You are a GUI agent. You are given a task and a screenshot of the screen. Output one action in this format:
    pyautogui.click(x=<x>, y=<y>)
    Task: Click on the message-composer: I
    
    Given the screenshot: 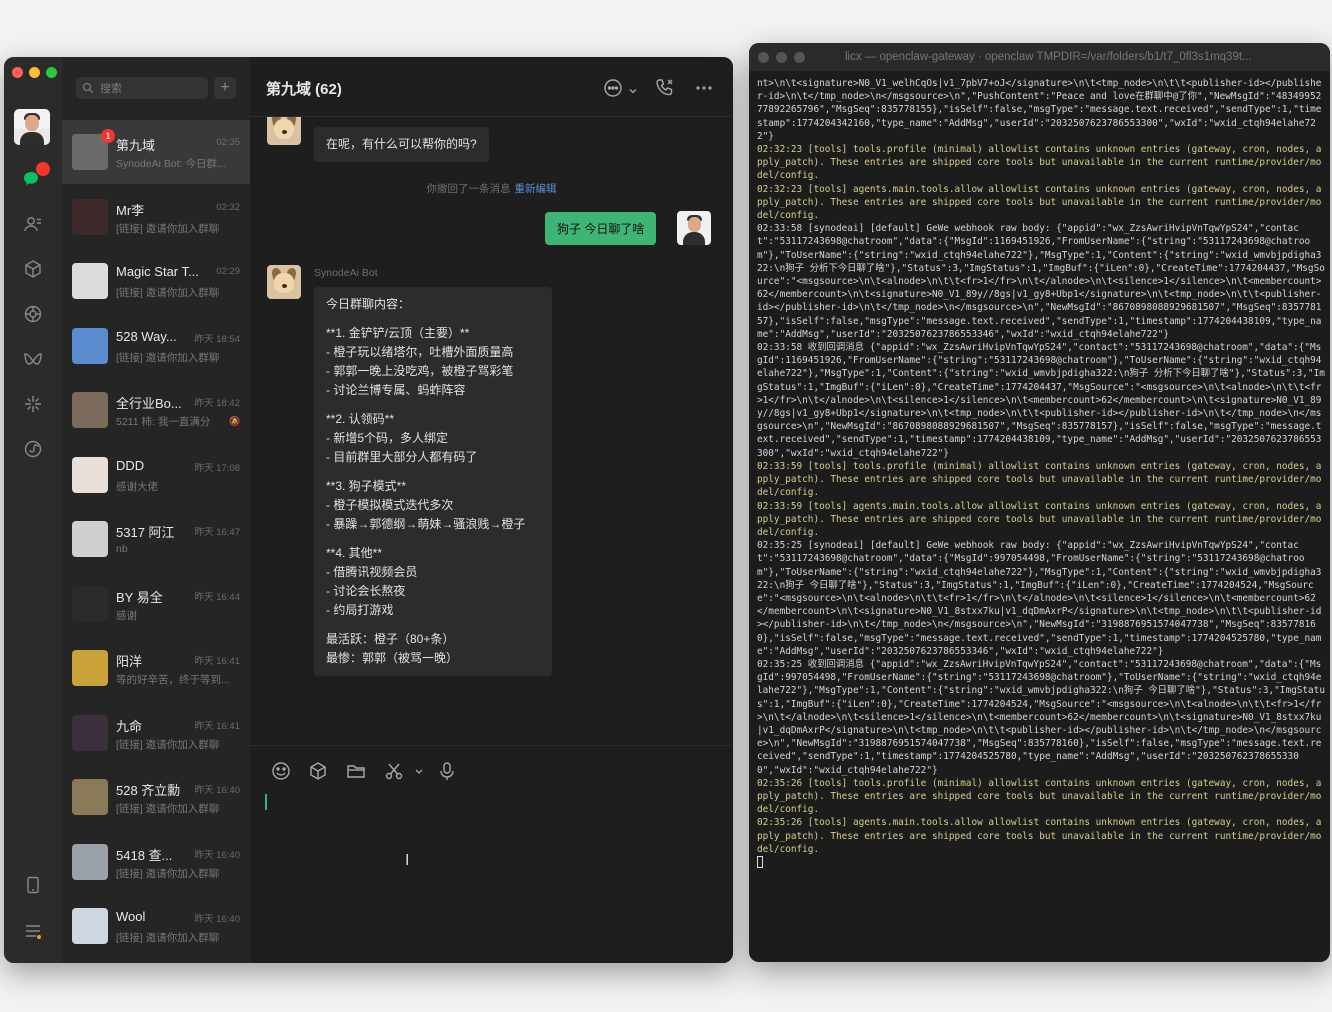 What is the action you would take?
    pyautogui.click(x=491, y=854)
    